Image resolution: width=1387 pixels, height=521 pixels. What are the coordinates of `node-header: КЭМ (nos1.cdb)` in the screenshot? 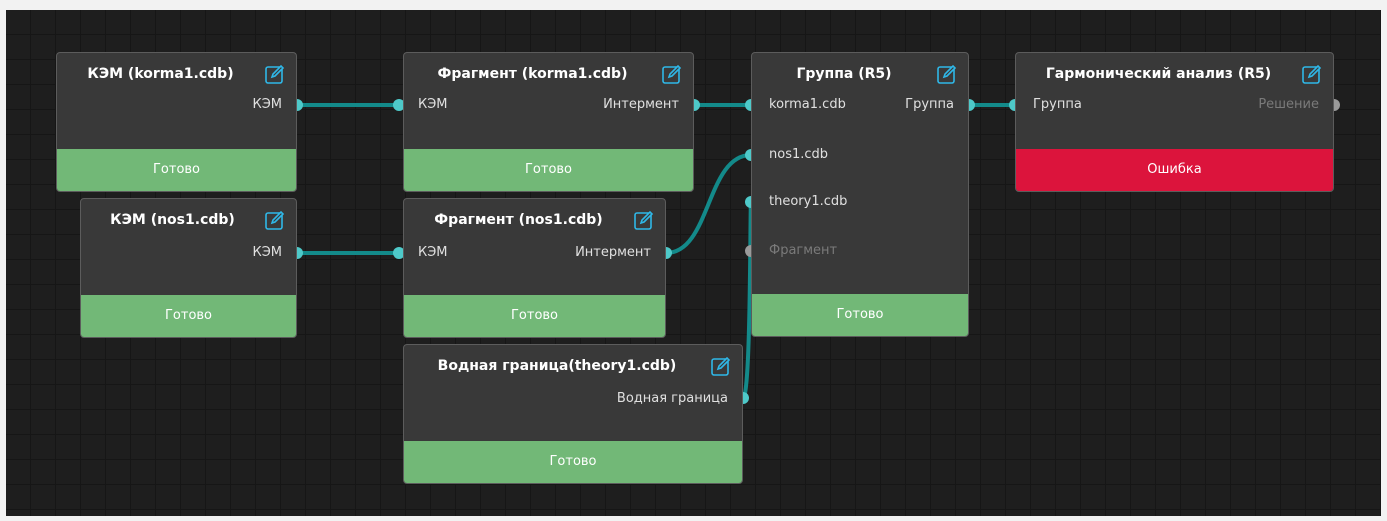 It's located at (188, 222).